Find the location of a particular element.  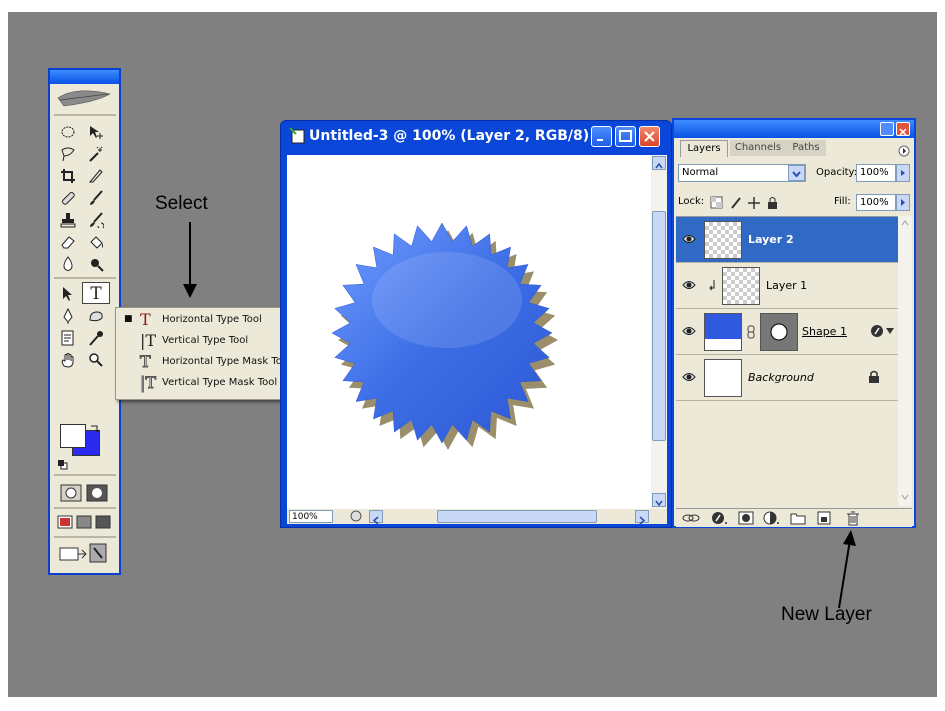

layer-name: Layer 1 is located at coordinates (786, 285).